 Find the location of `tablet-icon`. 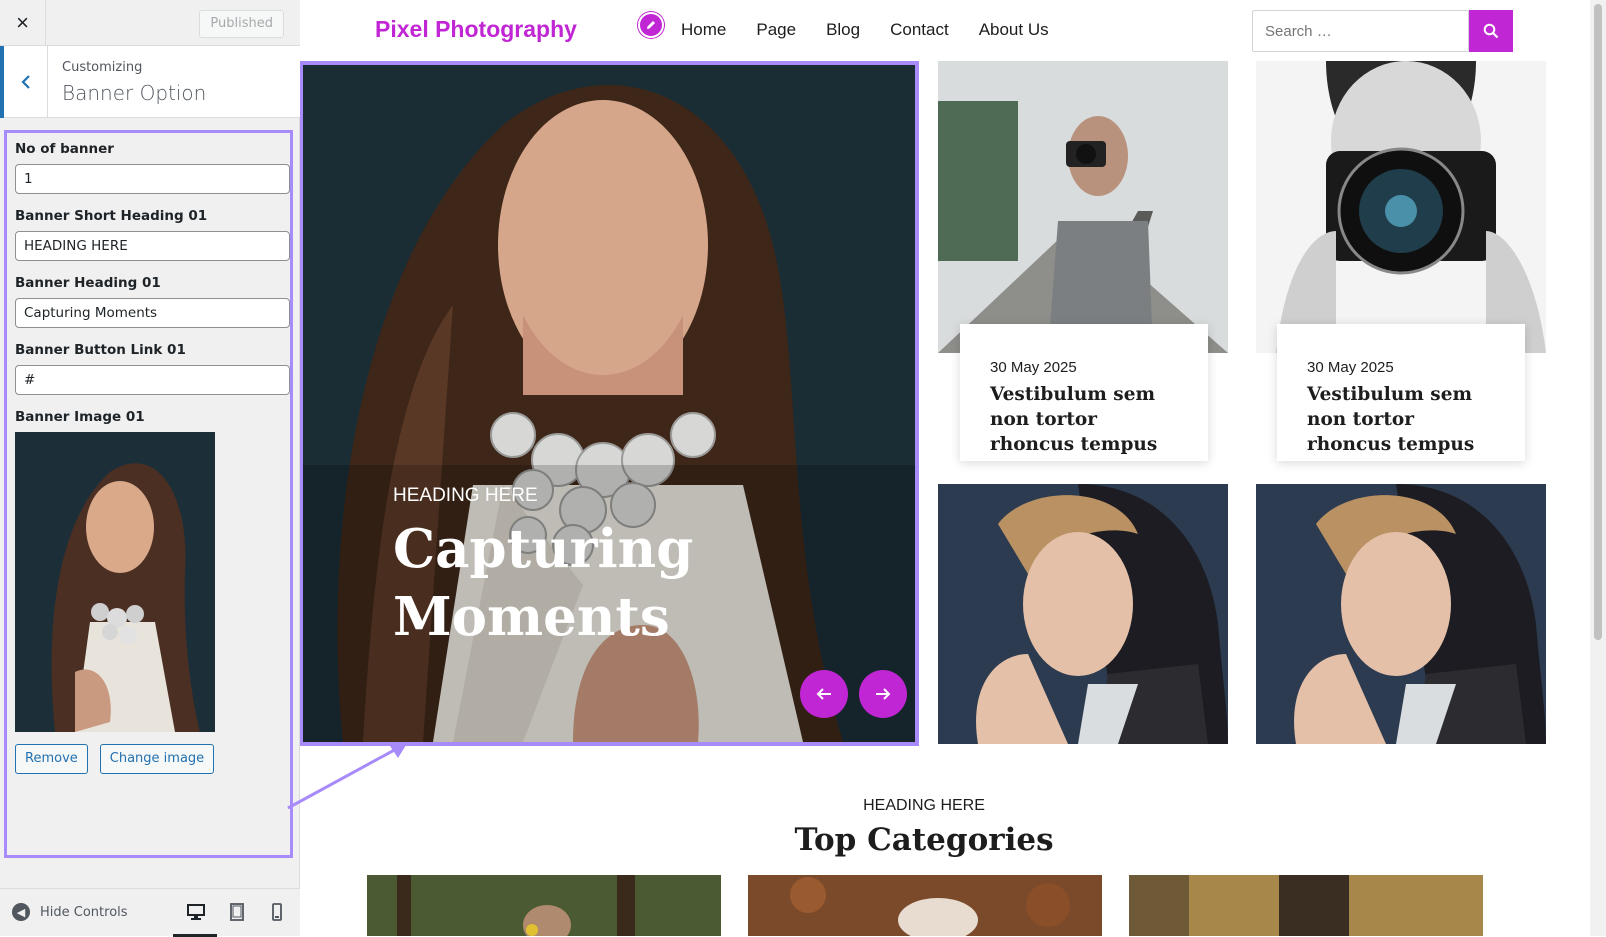

tablet-icon is located at coordinates (237, 912).